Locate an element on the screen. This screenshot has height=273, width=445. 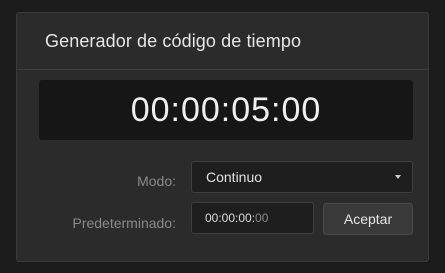
preset-timecode-main: 00:00:00: is located at coordinates (230, 218).